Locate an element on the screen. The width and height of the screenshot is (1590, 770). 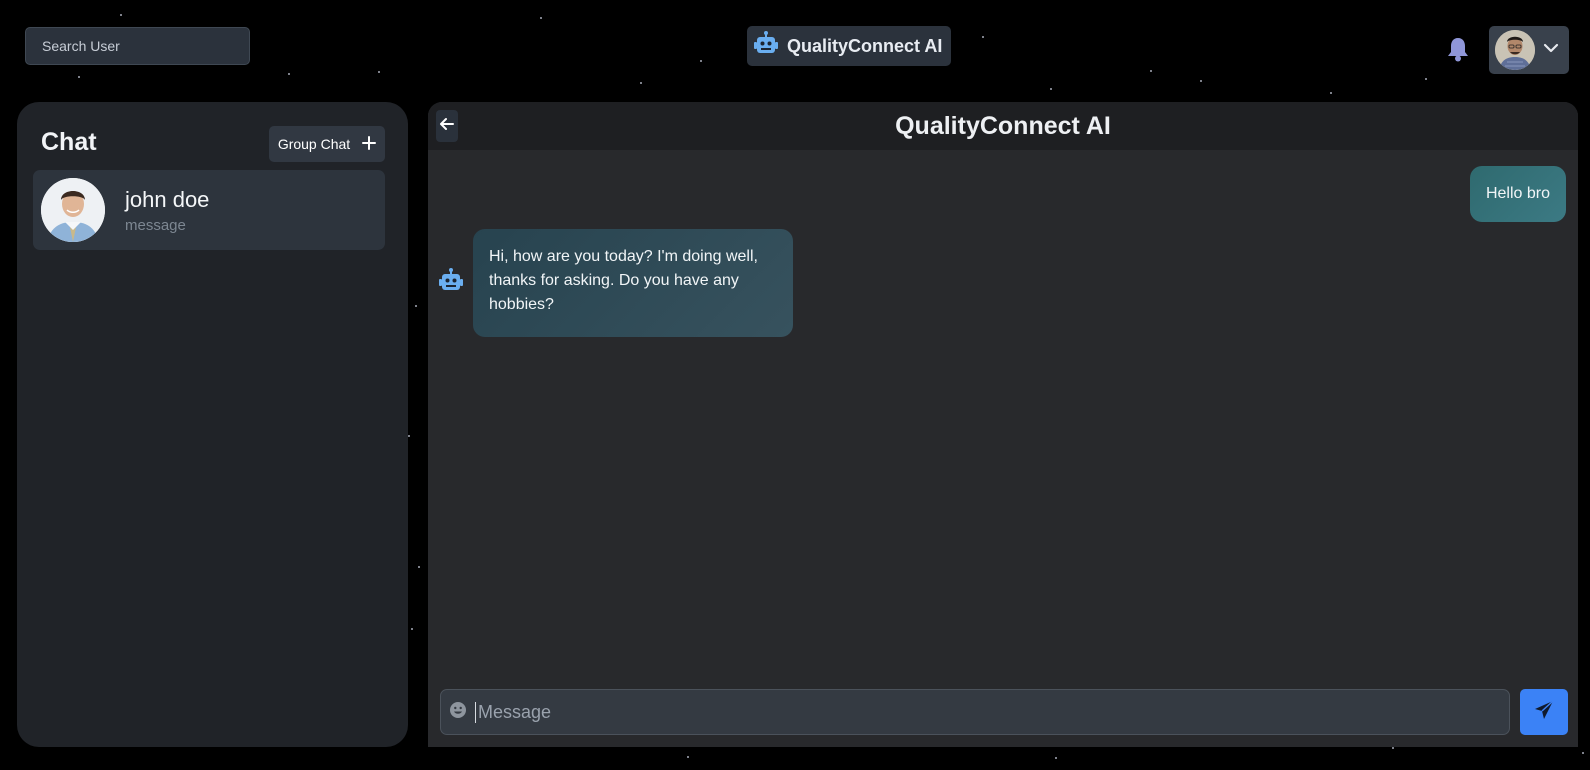
profile-menu-button is located at coordinates (1529, 50).